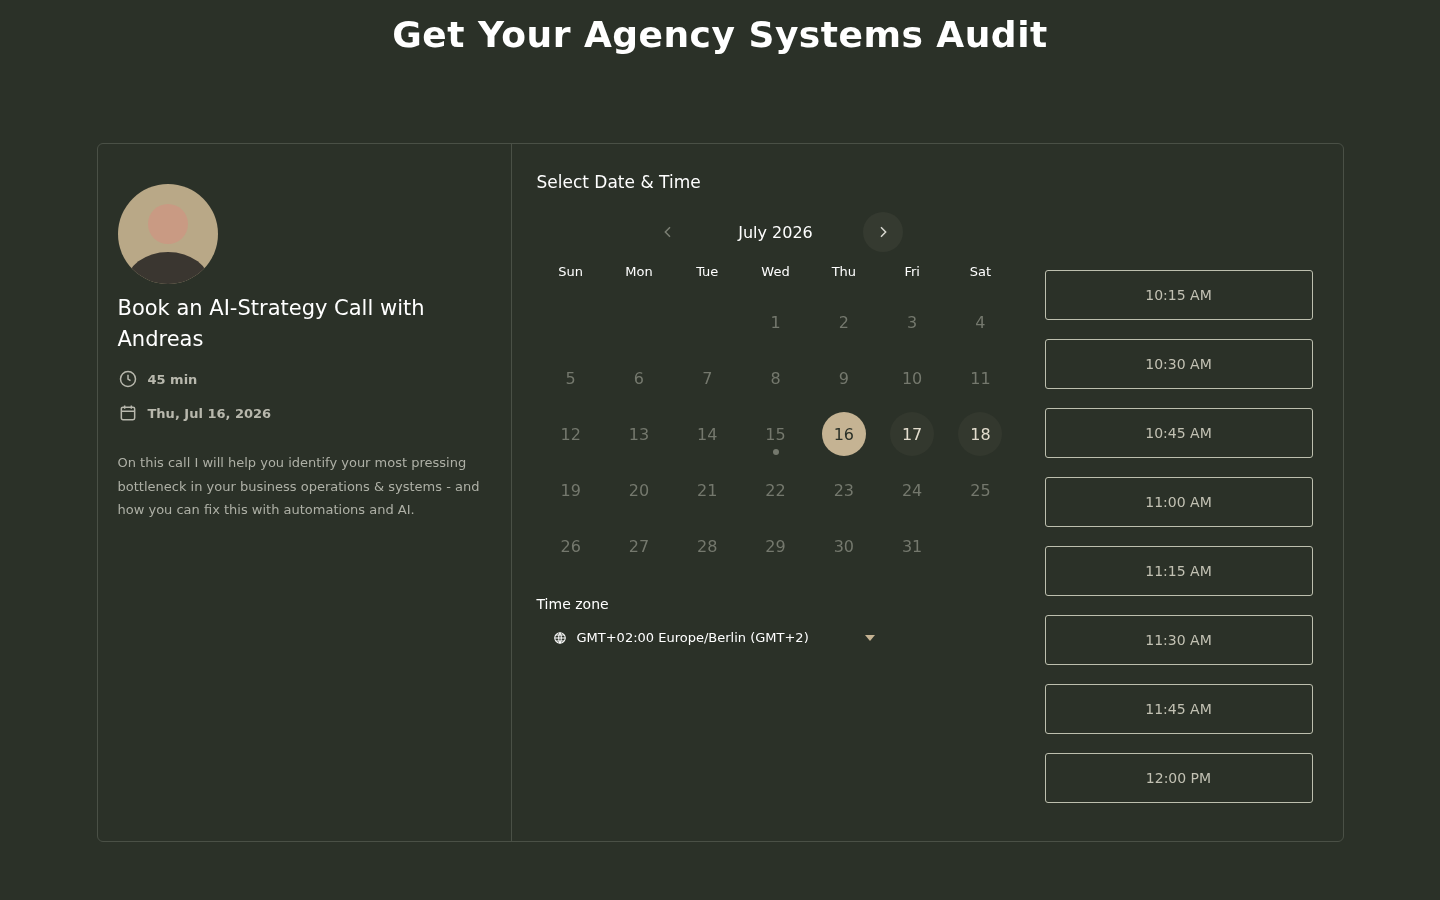  What do you see at coordinates (912, 546) in the screenshot?
I see `calendar-day: 31` at bounding box center [912, 546].